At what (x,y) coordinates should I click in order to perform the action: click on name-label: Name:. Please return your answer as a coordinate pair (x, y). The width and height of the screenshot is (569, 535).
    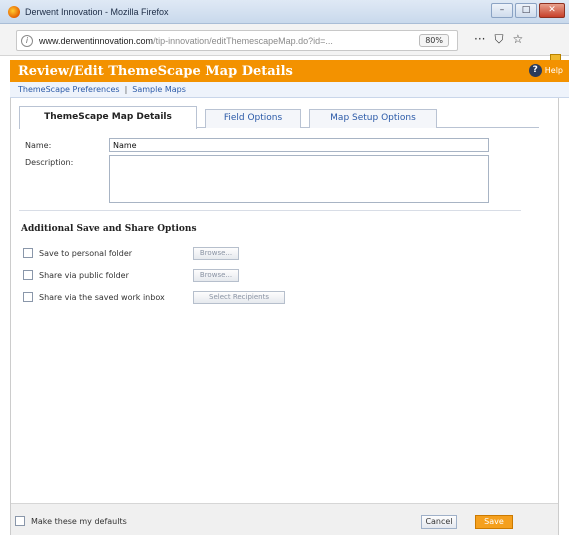
    Looking at the image, I should click on (38, 145).